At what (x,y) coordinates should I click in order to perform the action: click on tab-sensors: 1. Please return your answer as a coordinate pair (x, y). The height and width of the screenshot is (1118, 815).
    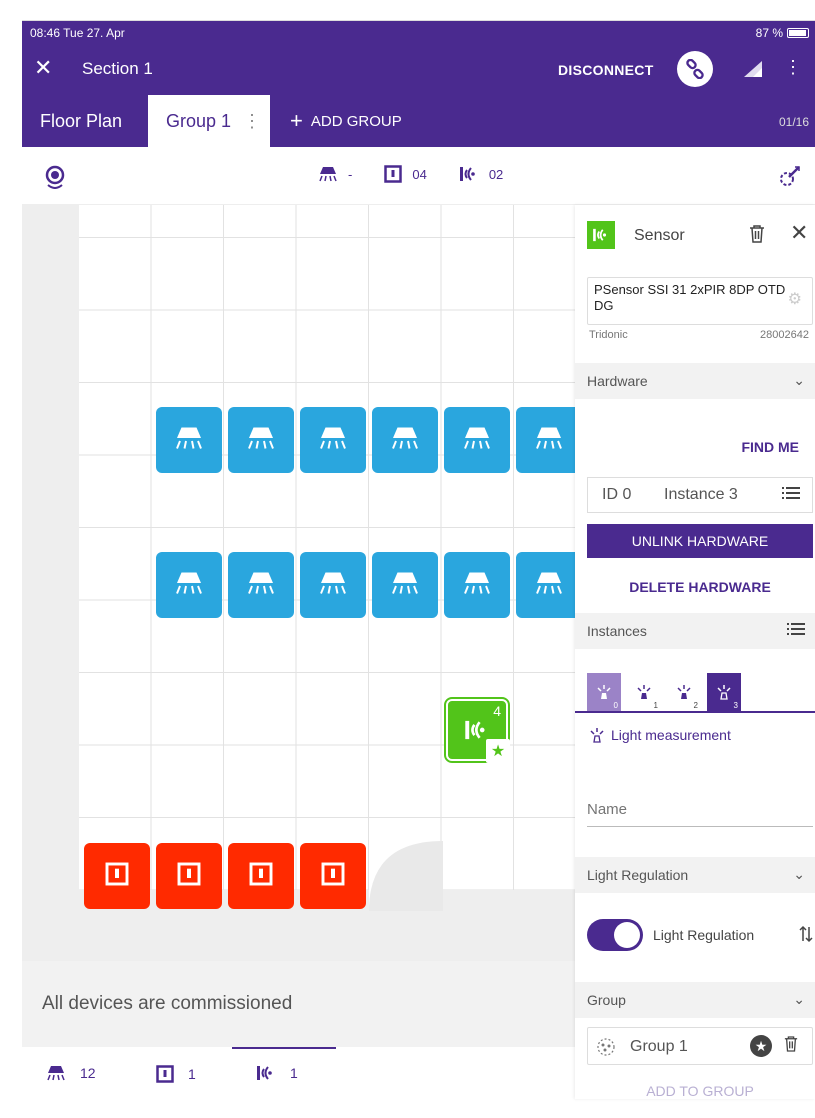
    Looking at the image, I should click on (284, 1064).